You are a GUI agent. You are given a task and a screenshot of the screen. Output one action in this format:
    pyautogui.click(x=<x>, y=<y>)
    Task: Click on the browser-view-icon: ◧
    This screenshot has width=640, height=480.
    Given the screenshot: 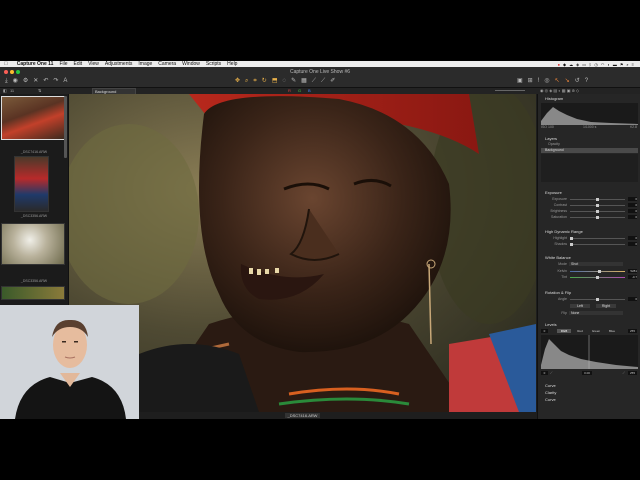 What is the action you would take?
    pyautogui.click(x=5, y=90)
    